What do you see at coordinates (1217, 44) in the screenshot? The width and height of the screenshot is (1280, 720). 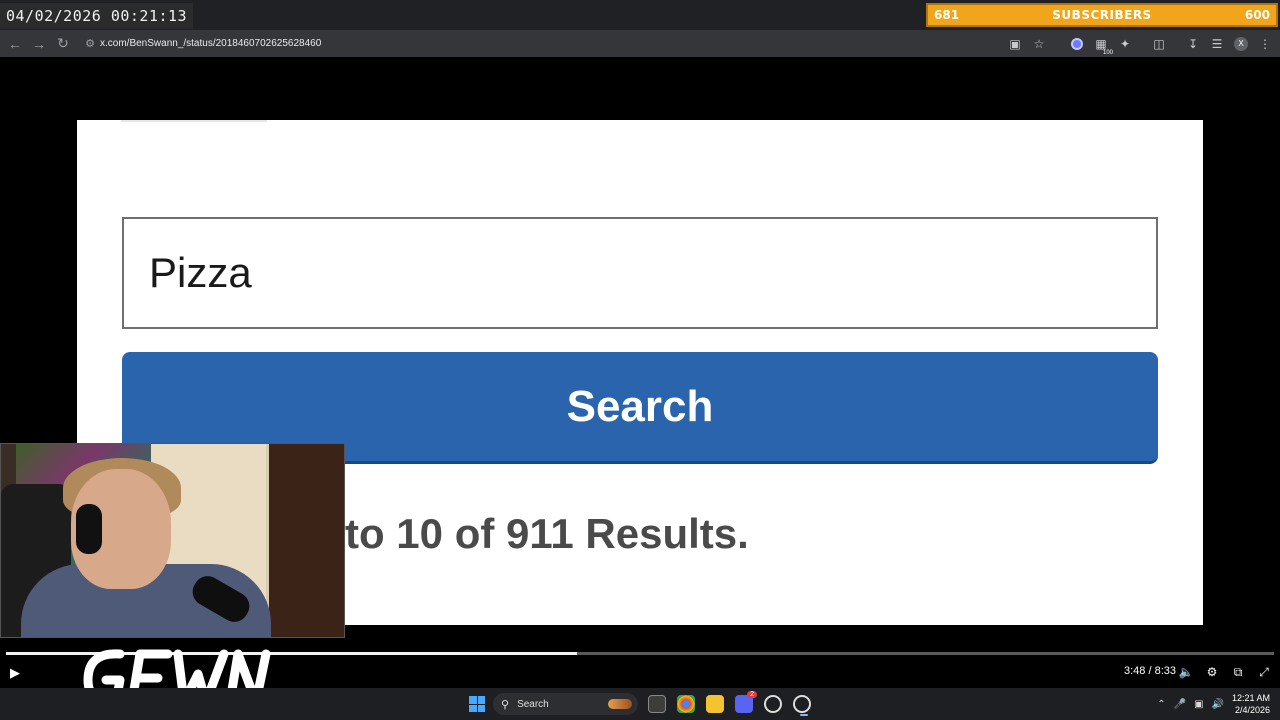 I see `media-controls-icon: ☰` at bounding box center [1217, 44].